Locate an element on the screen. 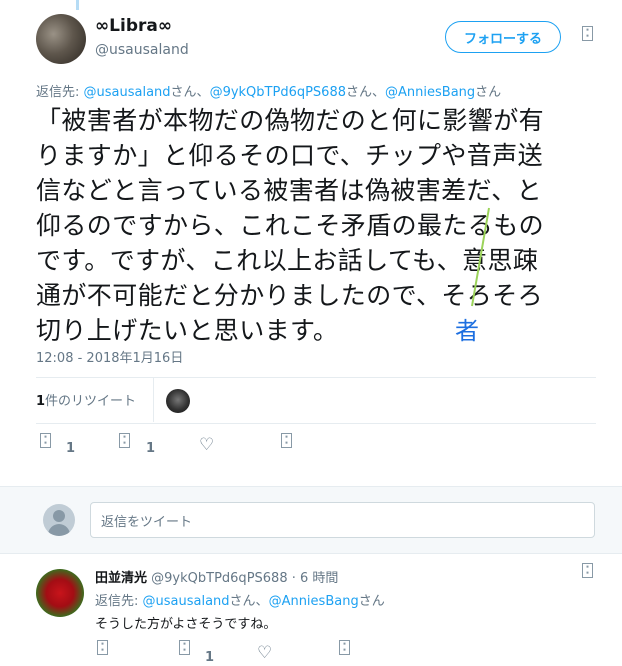 This screenshot has height=666, width=622. reply-tweet-text: そうした方がよさそうですね。 is located at coordinates (186, 624).